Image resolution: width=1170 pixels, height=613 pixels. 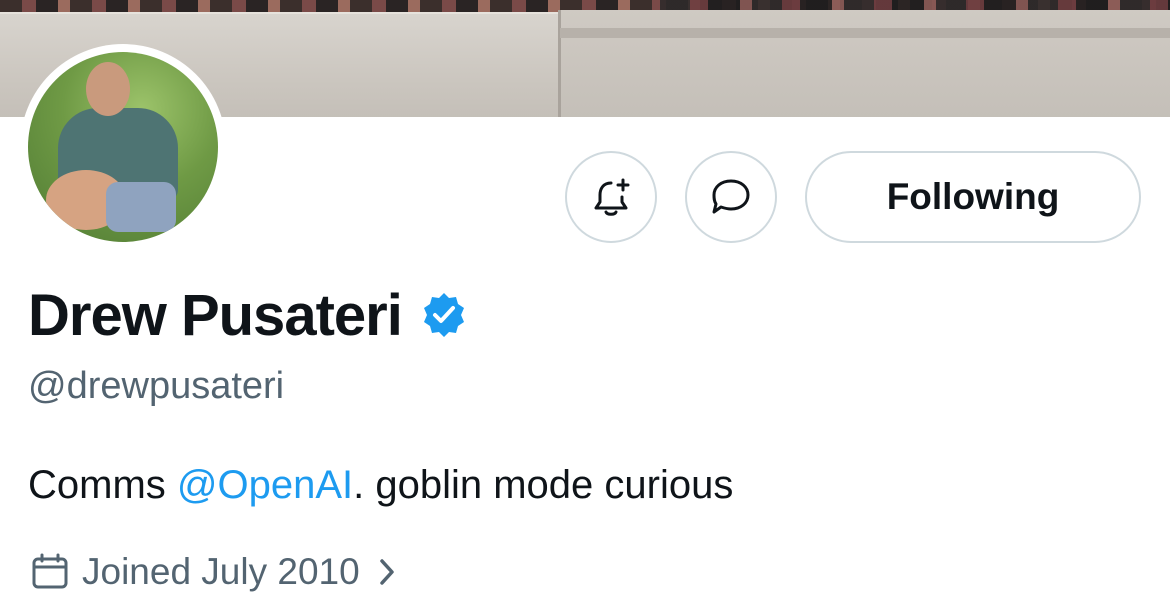 I want to click on display-name: Drew Pusateri, so click(x=215, y=315).